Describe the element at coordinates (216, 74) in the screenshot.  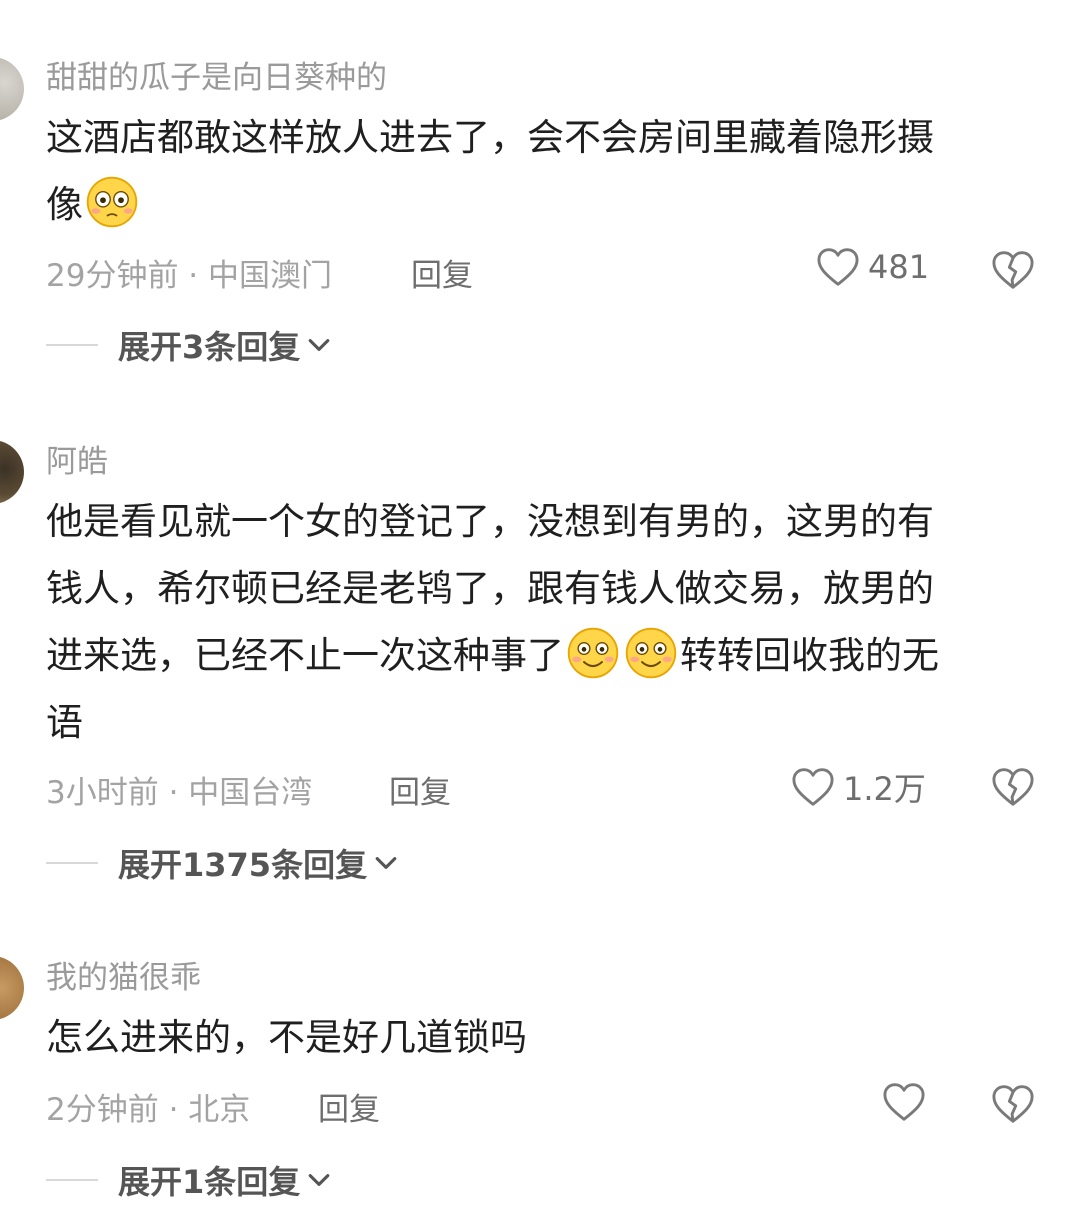
I see `comment-username: 甜甜的瓜子是向日葵种的` at that location.